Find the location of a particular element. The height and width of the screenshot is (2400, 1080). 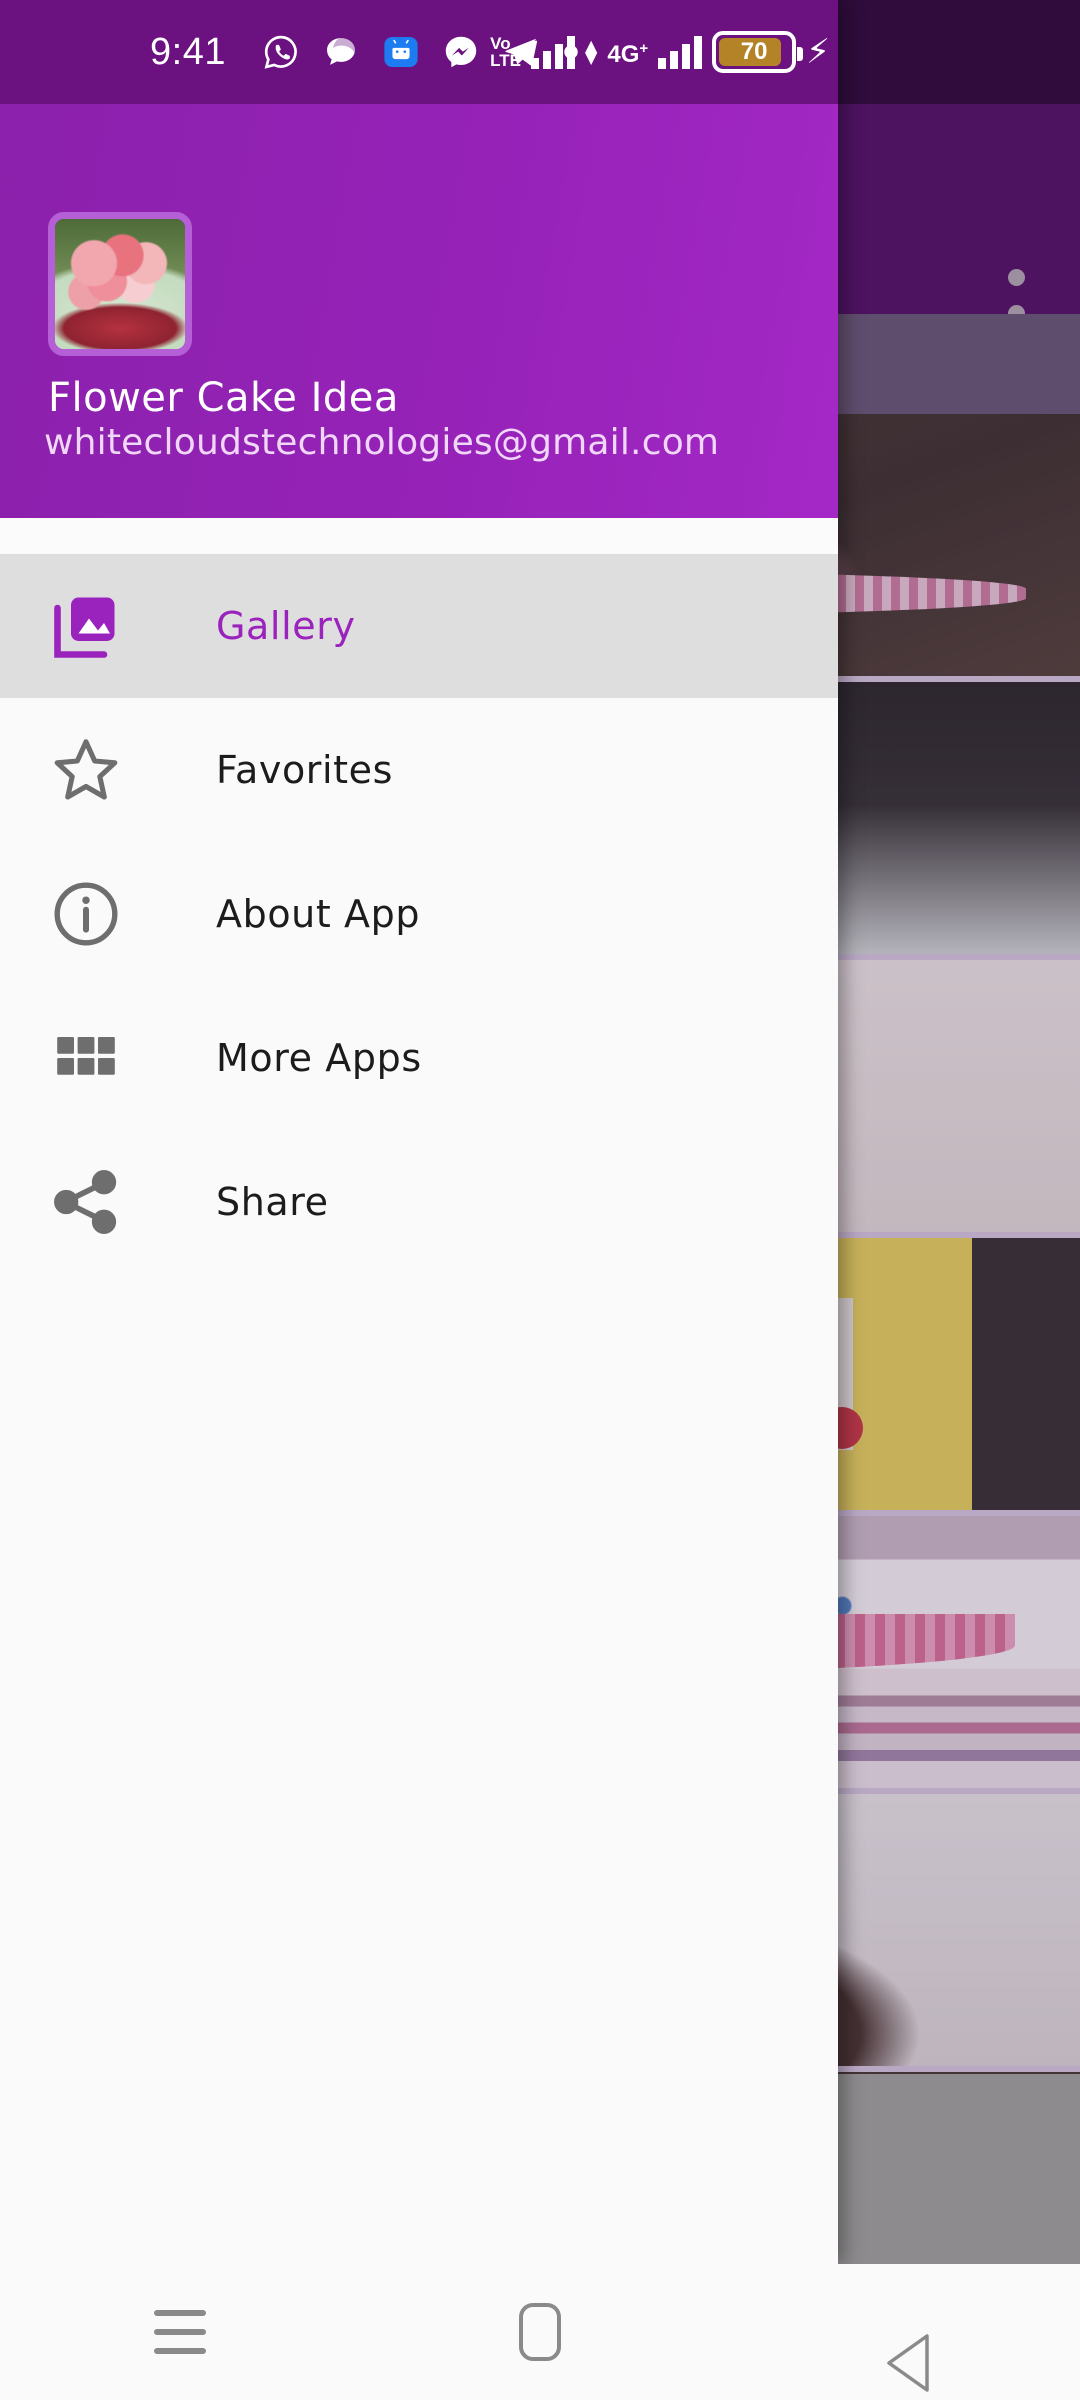

home-icon is located at coordinates (540, 2332).